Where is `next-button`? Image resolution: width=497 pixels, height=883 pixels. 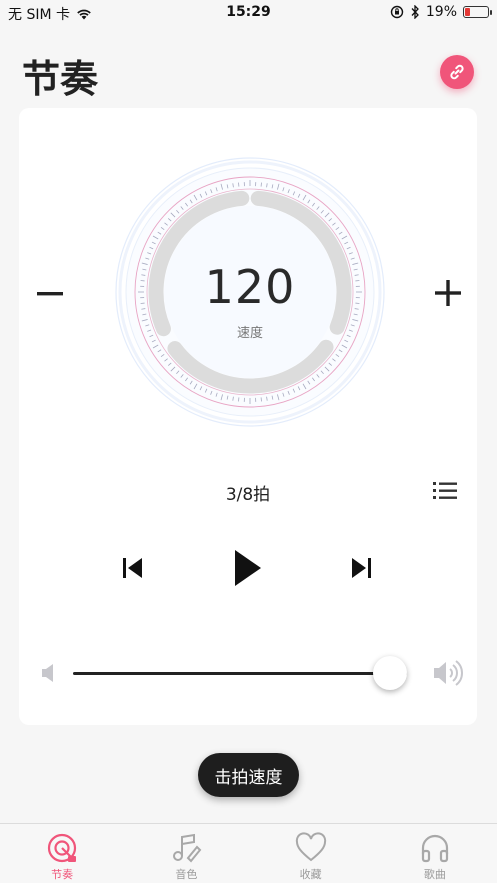
next-button is located at coordinates (362, 569).